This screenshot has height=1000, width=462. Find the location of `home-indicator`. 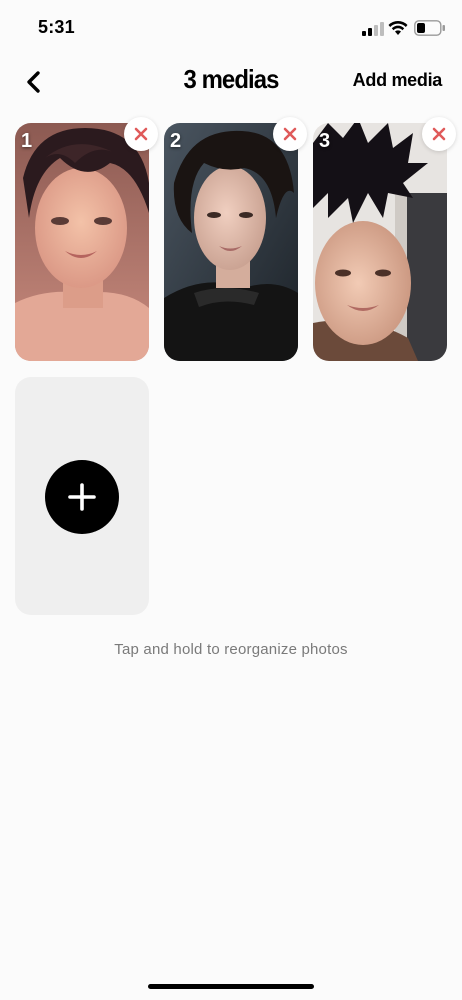

home-indicator is located at coordinates (231, 986).